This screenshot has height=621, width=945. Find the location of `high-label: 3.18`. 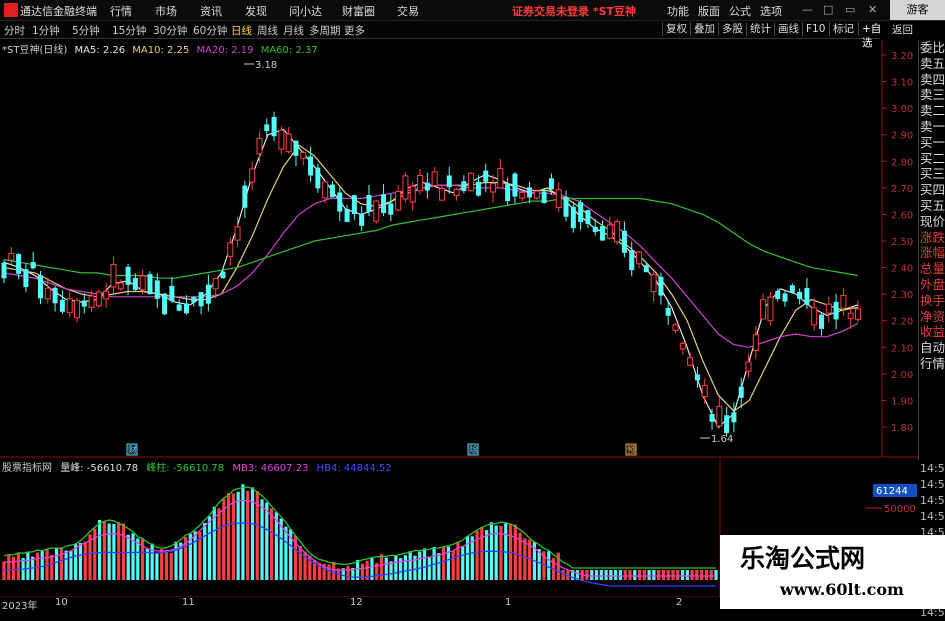

high-label: 3.18 is located at coordinates (266, 65).